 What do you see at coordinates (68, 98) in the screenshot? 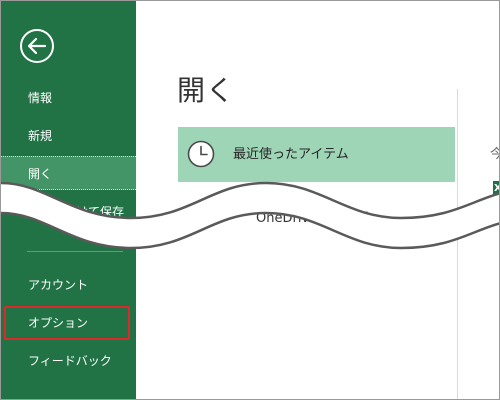
I see `sidebar-item-info: 情報` at bounding box center [68, 98].